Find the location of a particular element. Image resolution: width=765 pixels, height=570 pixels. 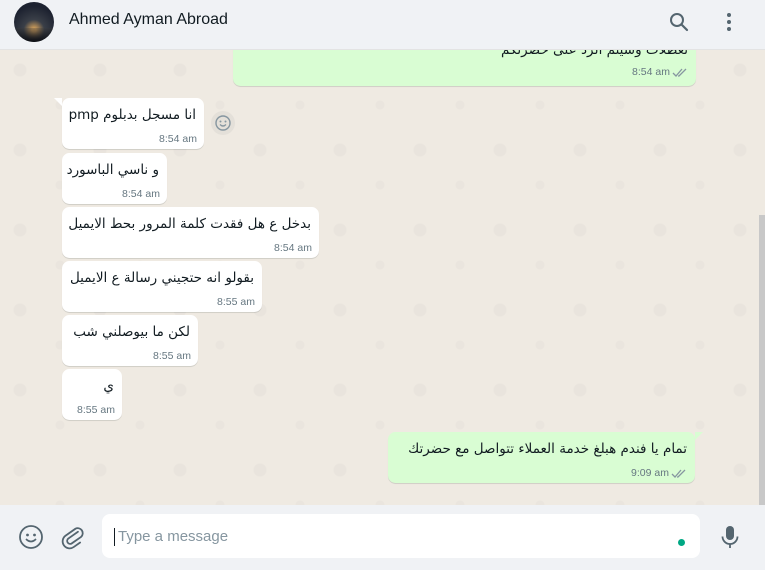

scrollbar is located at coordinates (762, 360).